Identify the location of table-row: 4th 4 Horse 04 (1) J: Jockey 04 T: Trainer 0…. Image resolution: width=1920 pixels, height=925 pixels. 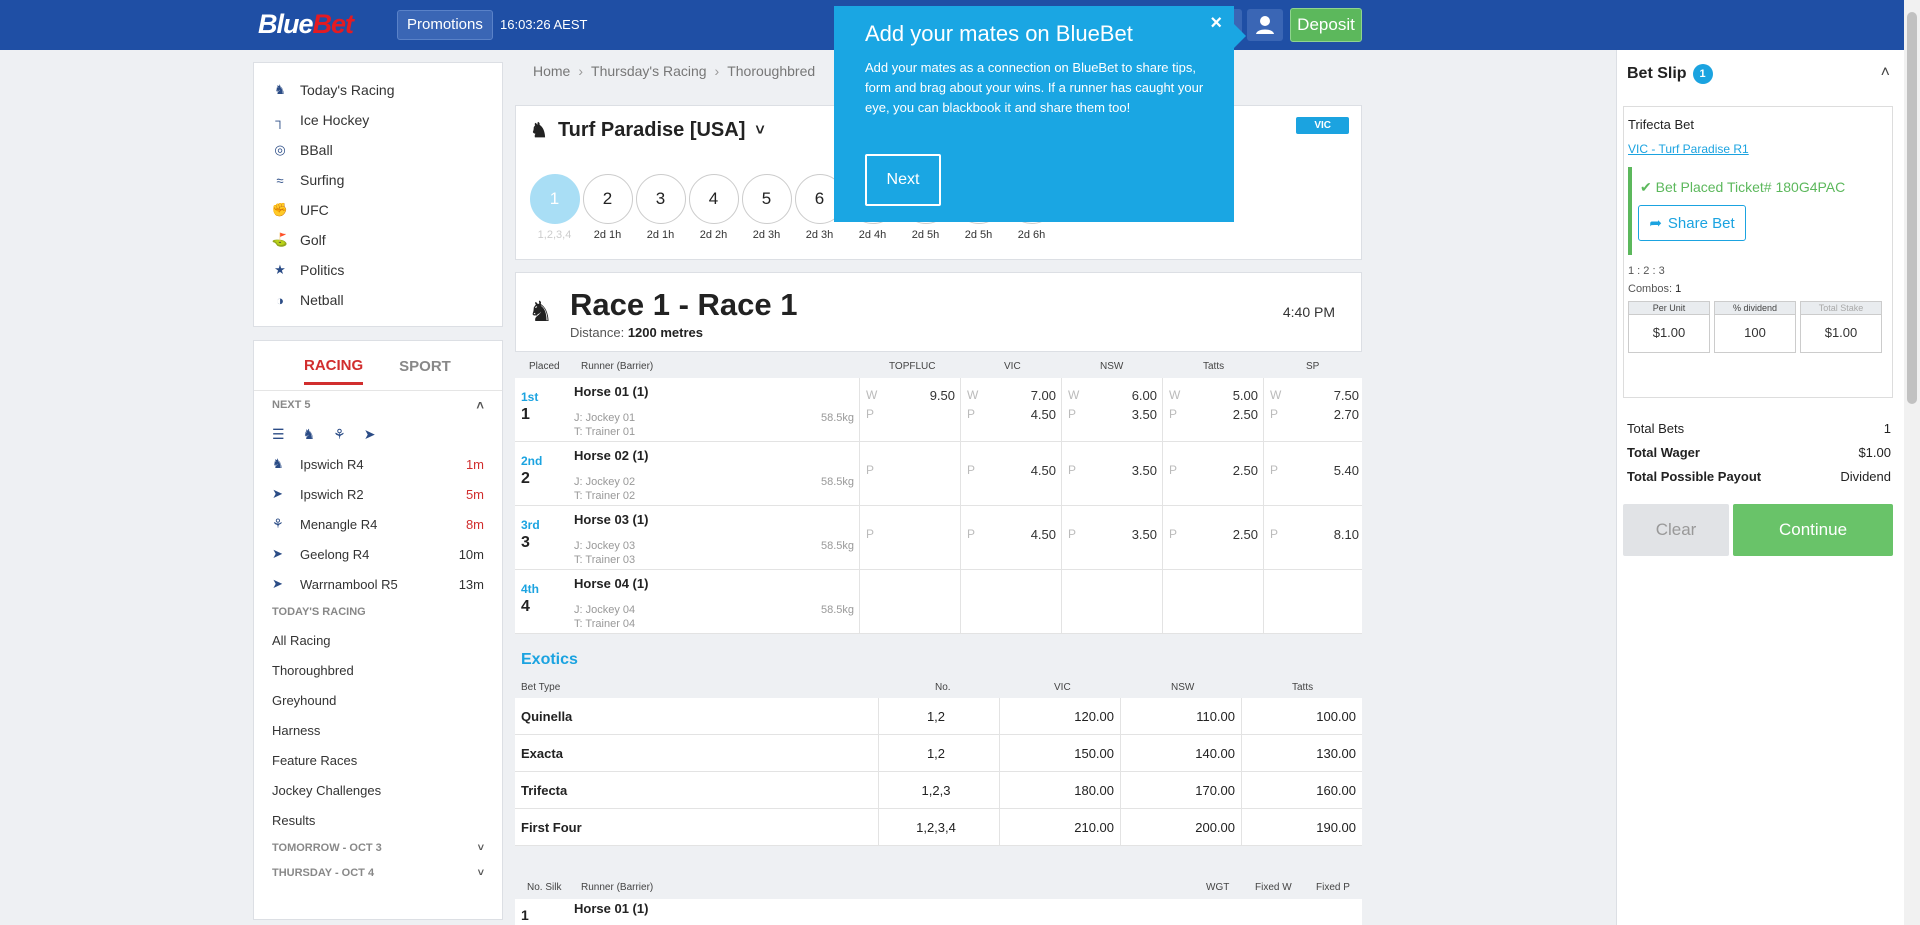
(938, 602).